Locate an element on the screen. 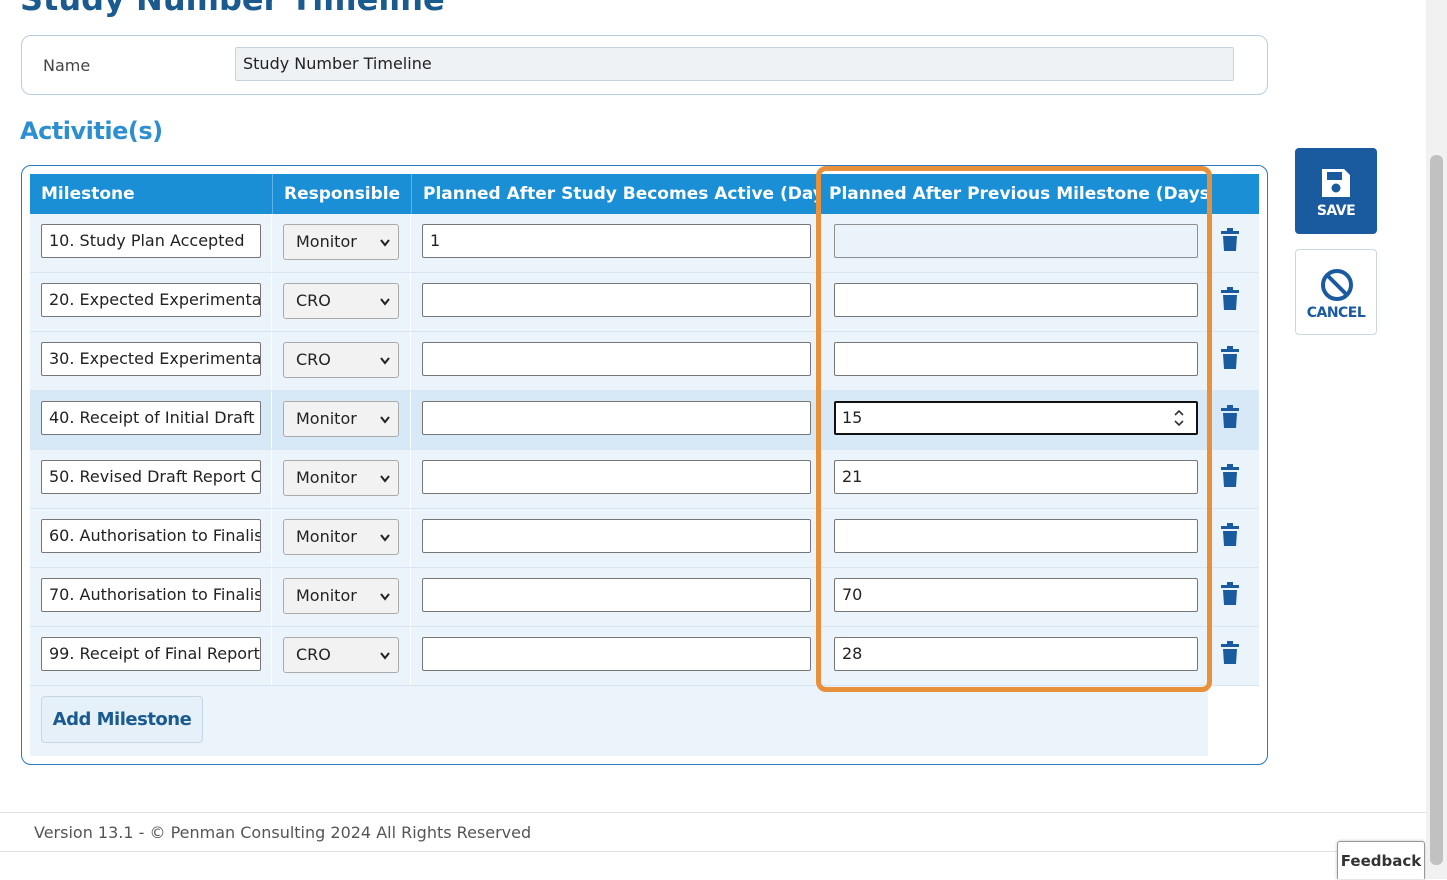  cancel-button: CANCEL is located at coordinates (1336, 292).